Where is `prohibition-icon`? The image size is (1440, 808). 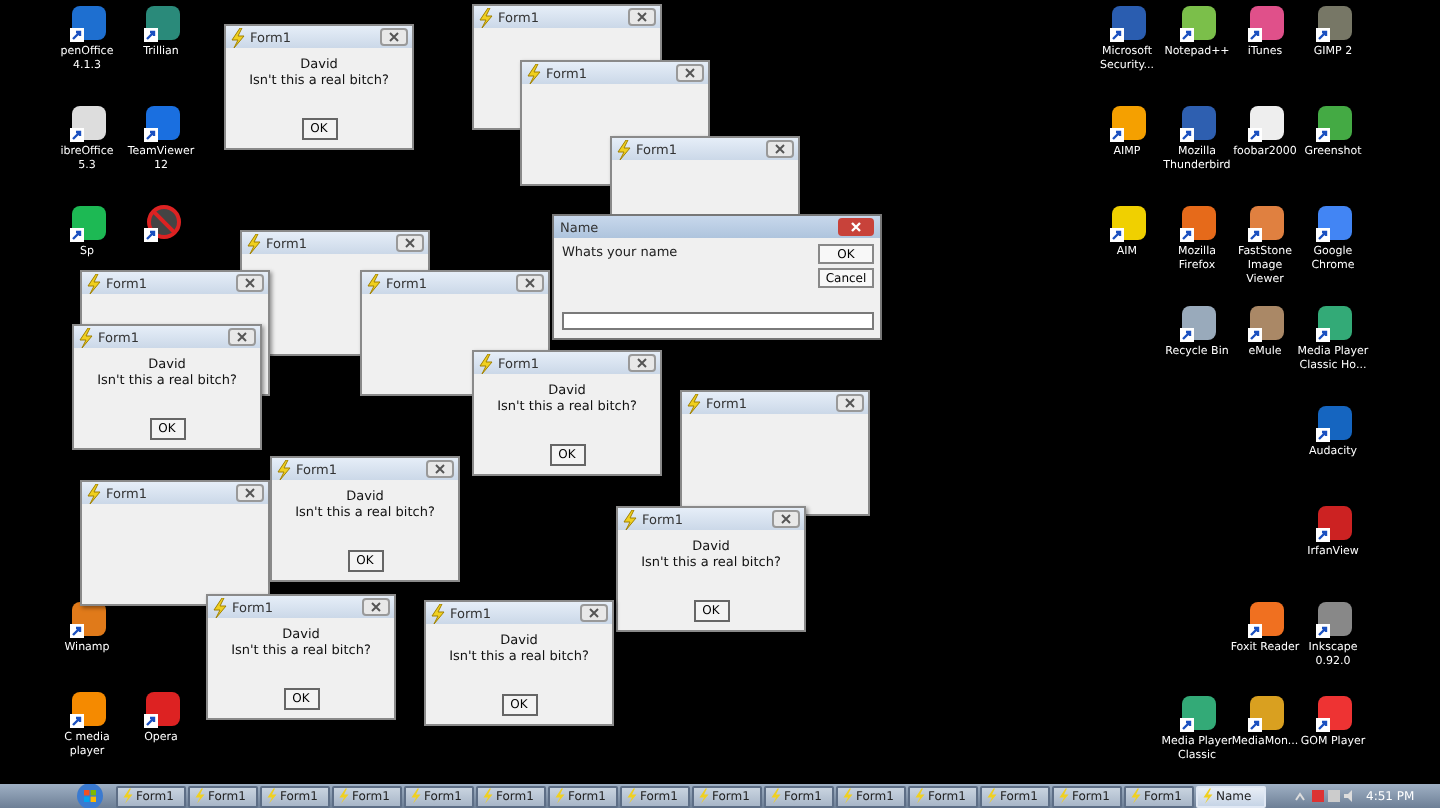
prohibition-icon is located at coordinates (161, 224).